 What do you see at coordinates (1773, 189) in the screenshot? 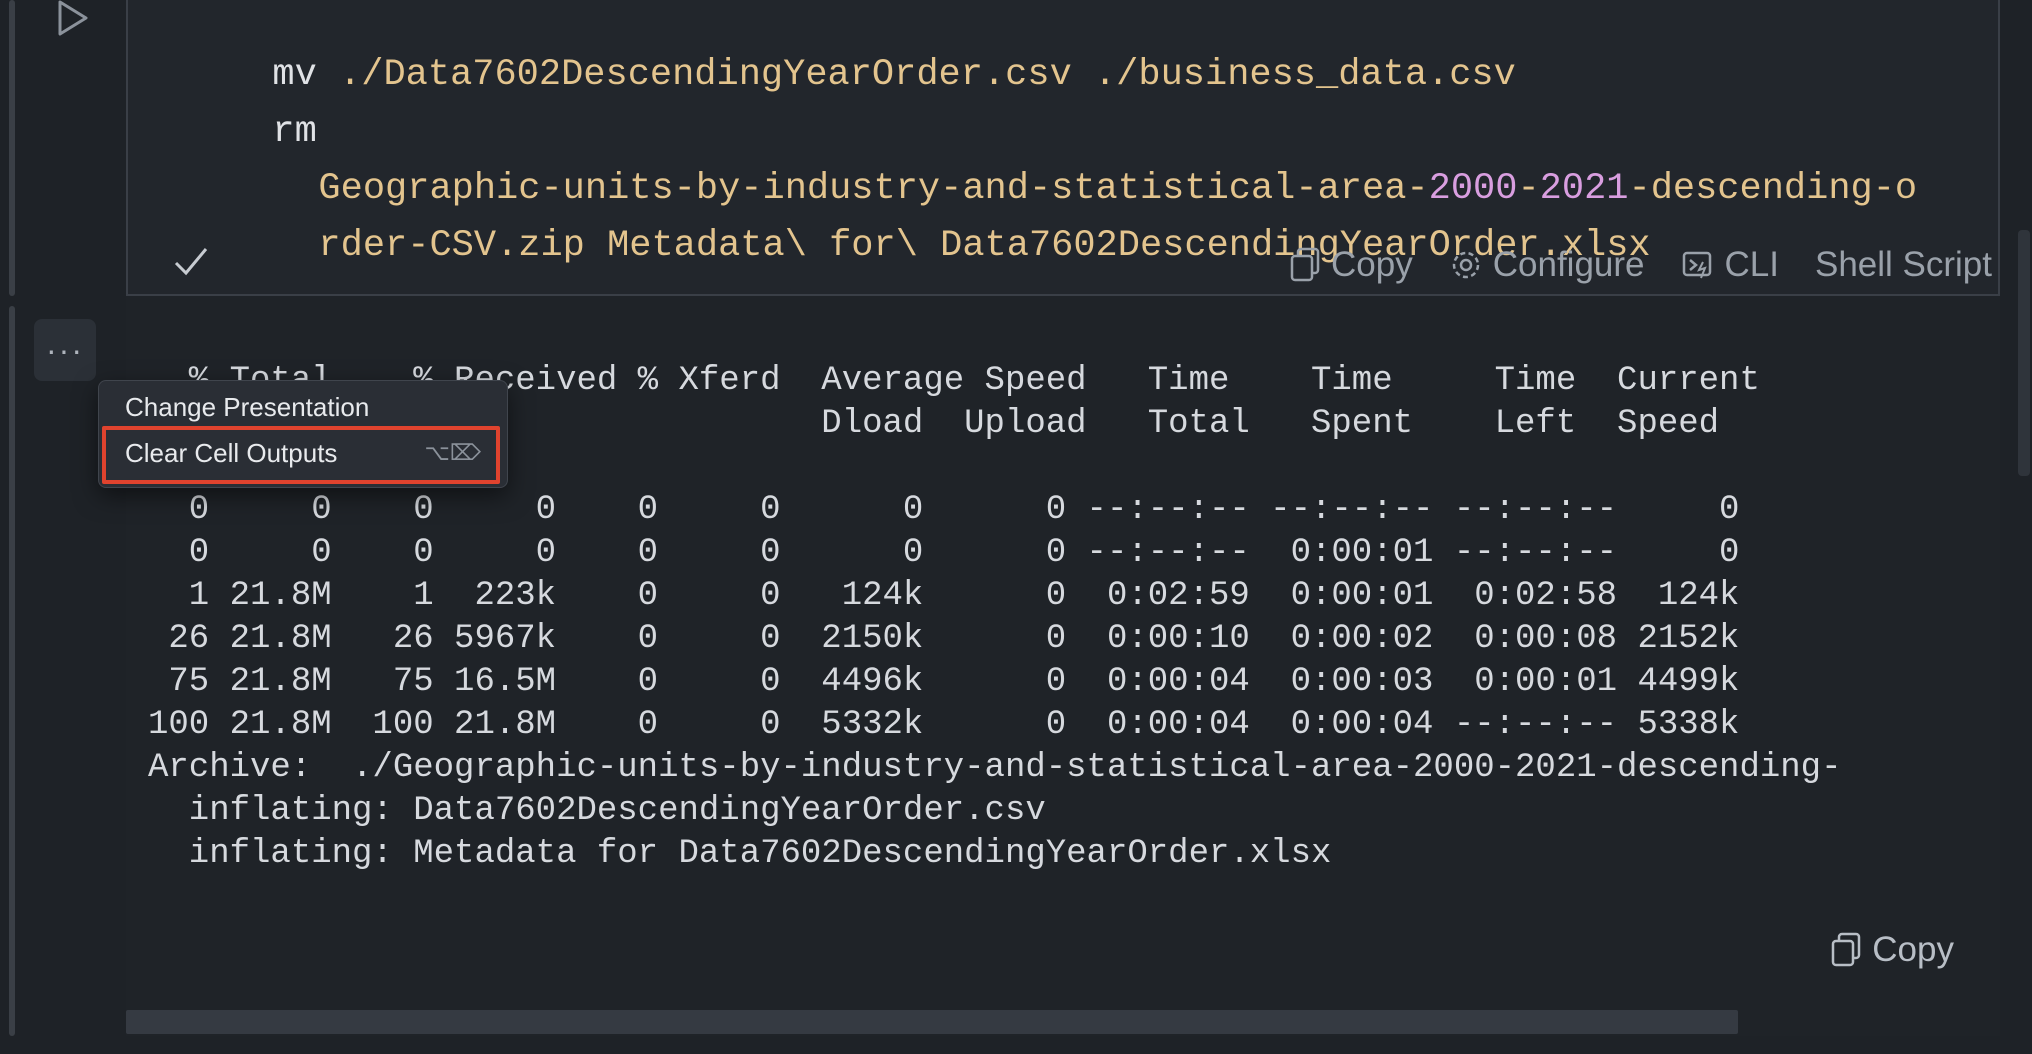
I see `code-text: -descending-o` at bounding box center [1773, 189].